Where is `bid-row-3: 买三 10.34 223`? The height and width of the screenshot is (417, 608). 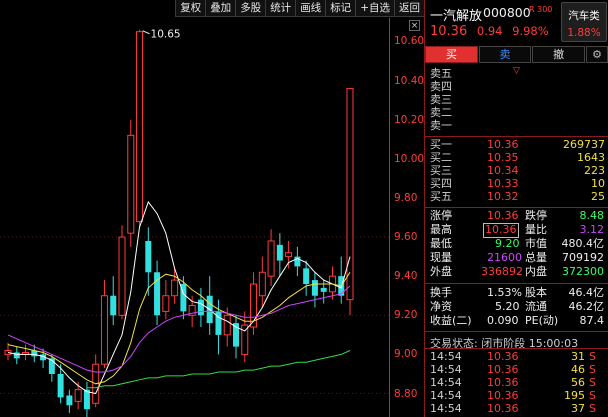 bid-row-3: 买三 10.34 223 is located at coordinates (516, 171).